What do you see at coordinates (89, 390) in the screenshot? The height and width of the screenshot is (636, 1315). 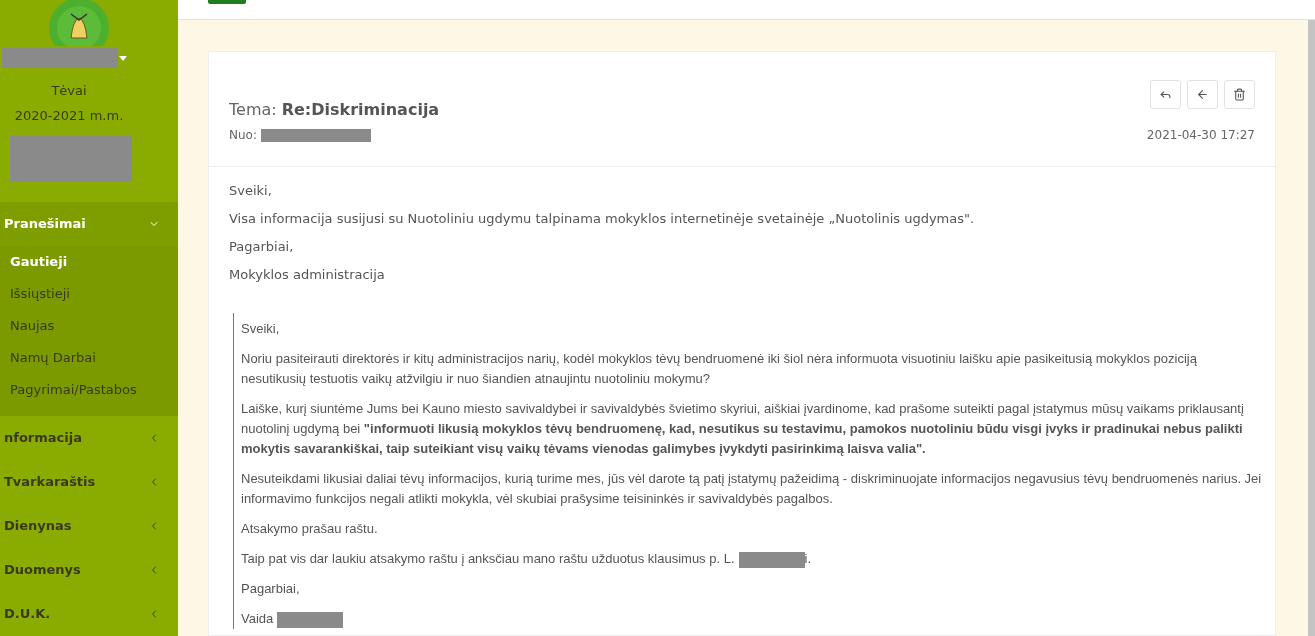 I see `submenu-item: Pagyrimai/Pastabos` at bounding box center [89, 390].